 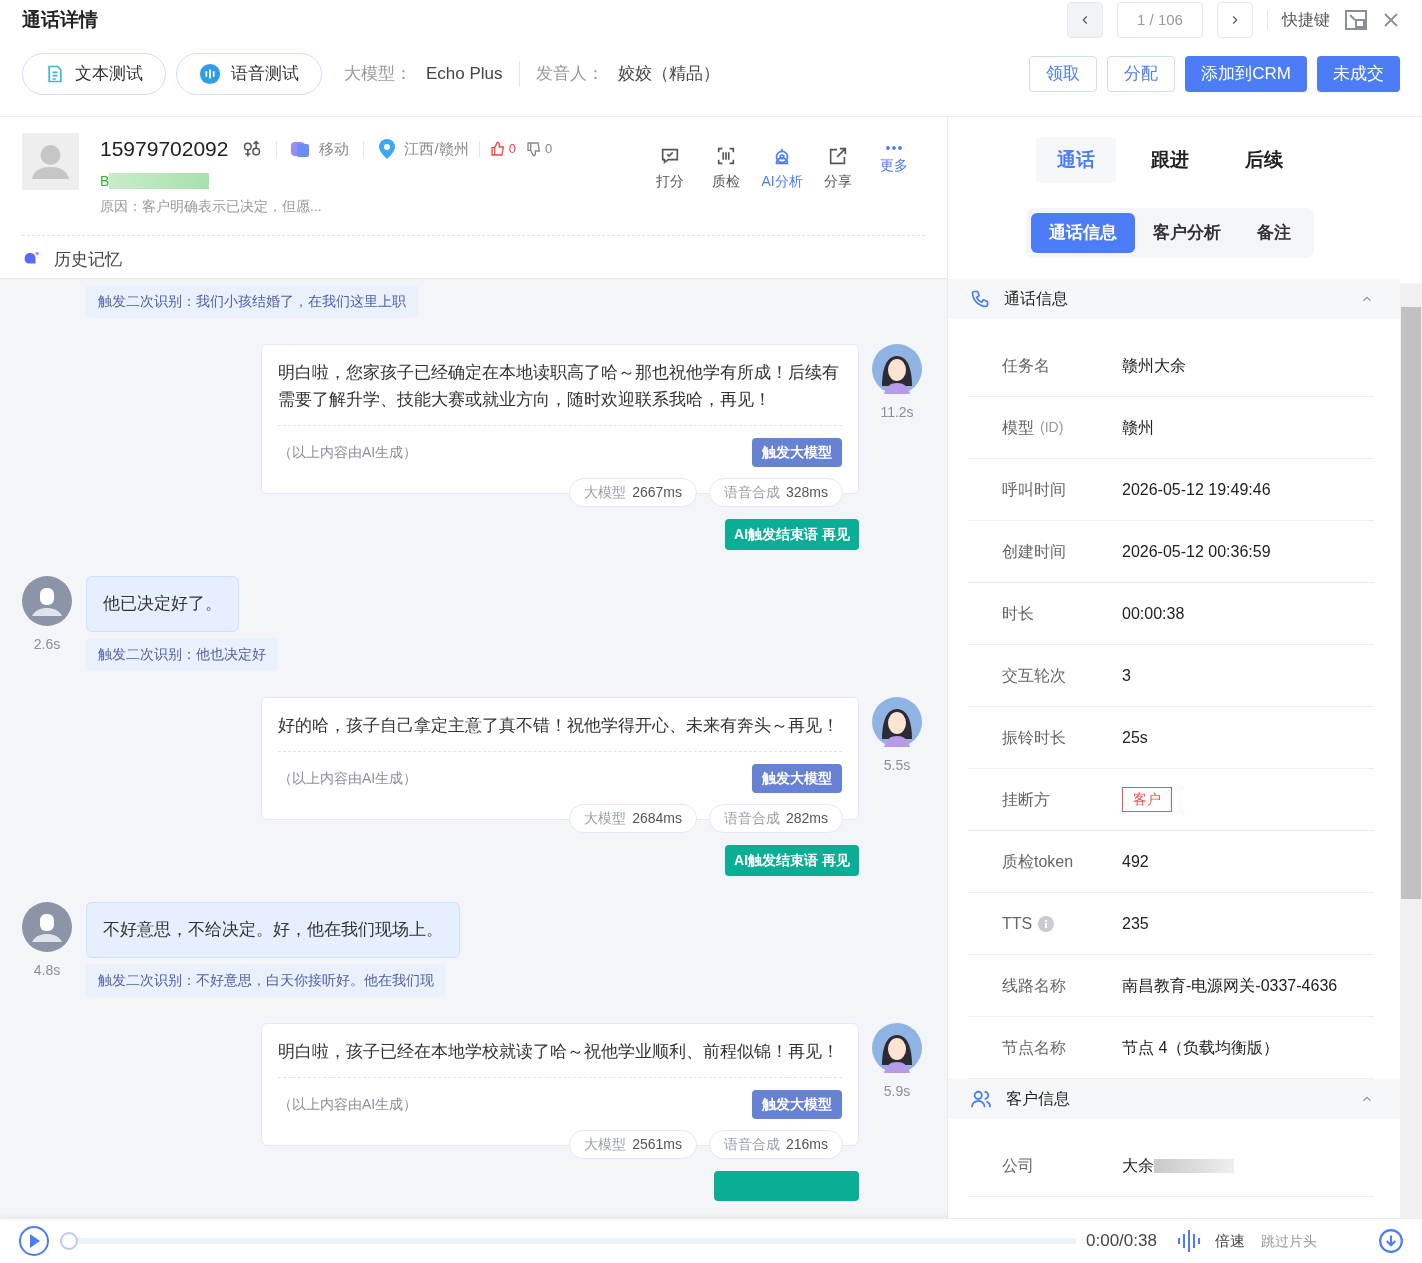 I want to click on toolbar-button: 质检, so click(x=726, y=181).